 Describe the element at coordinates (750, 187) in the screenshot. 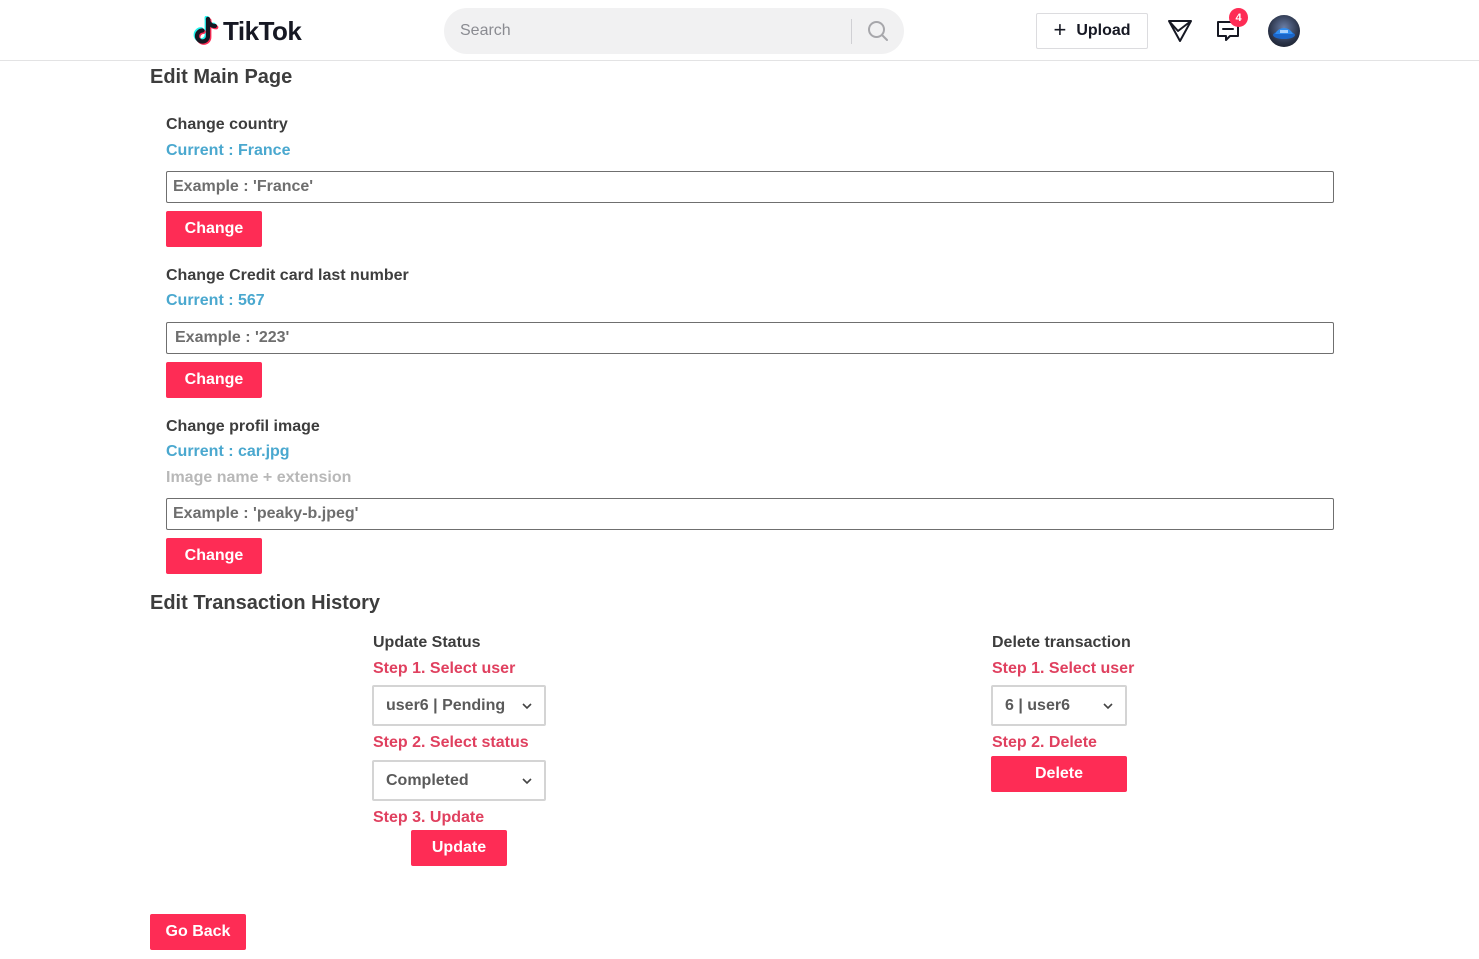

I see `country-input` at that location.